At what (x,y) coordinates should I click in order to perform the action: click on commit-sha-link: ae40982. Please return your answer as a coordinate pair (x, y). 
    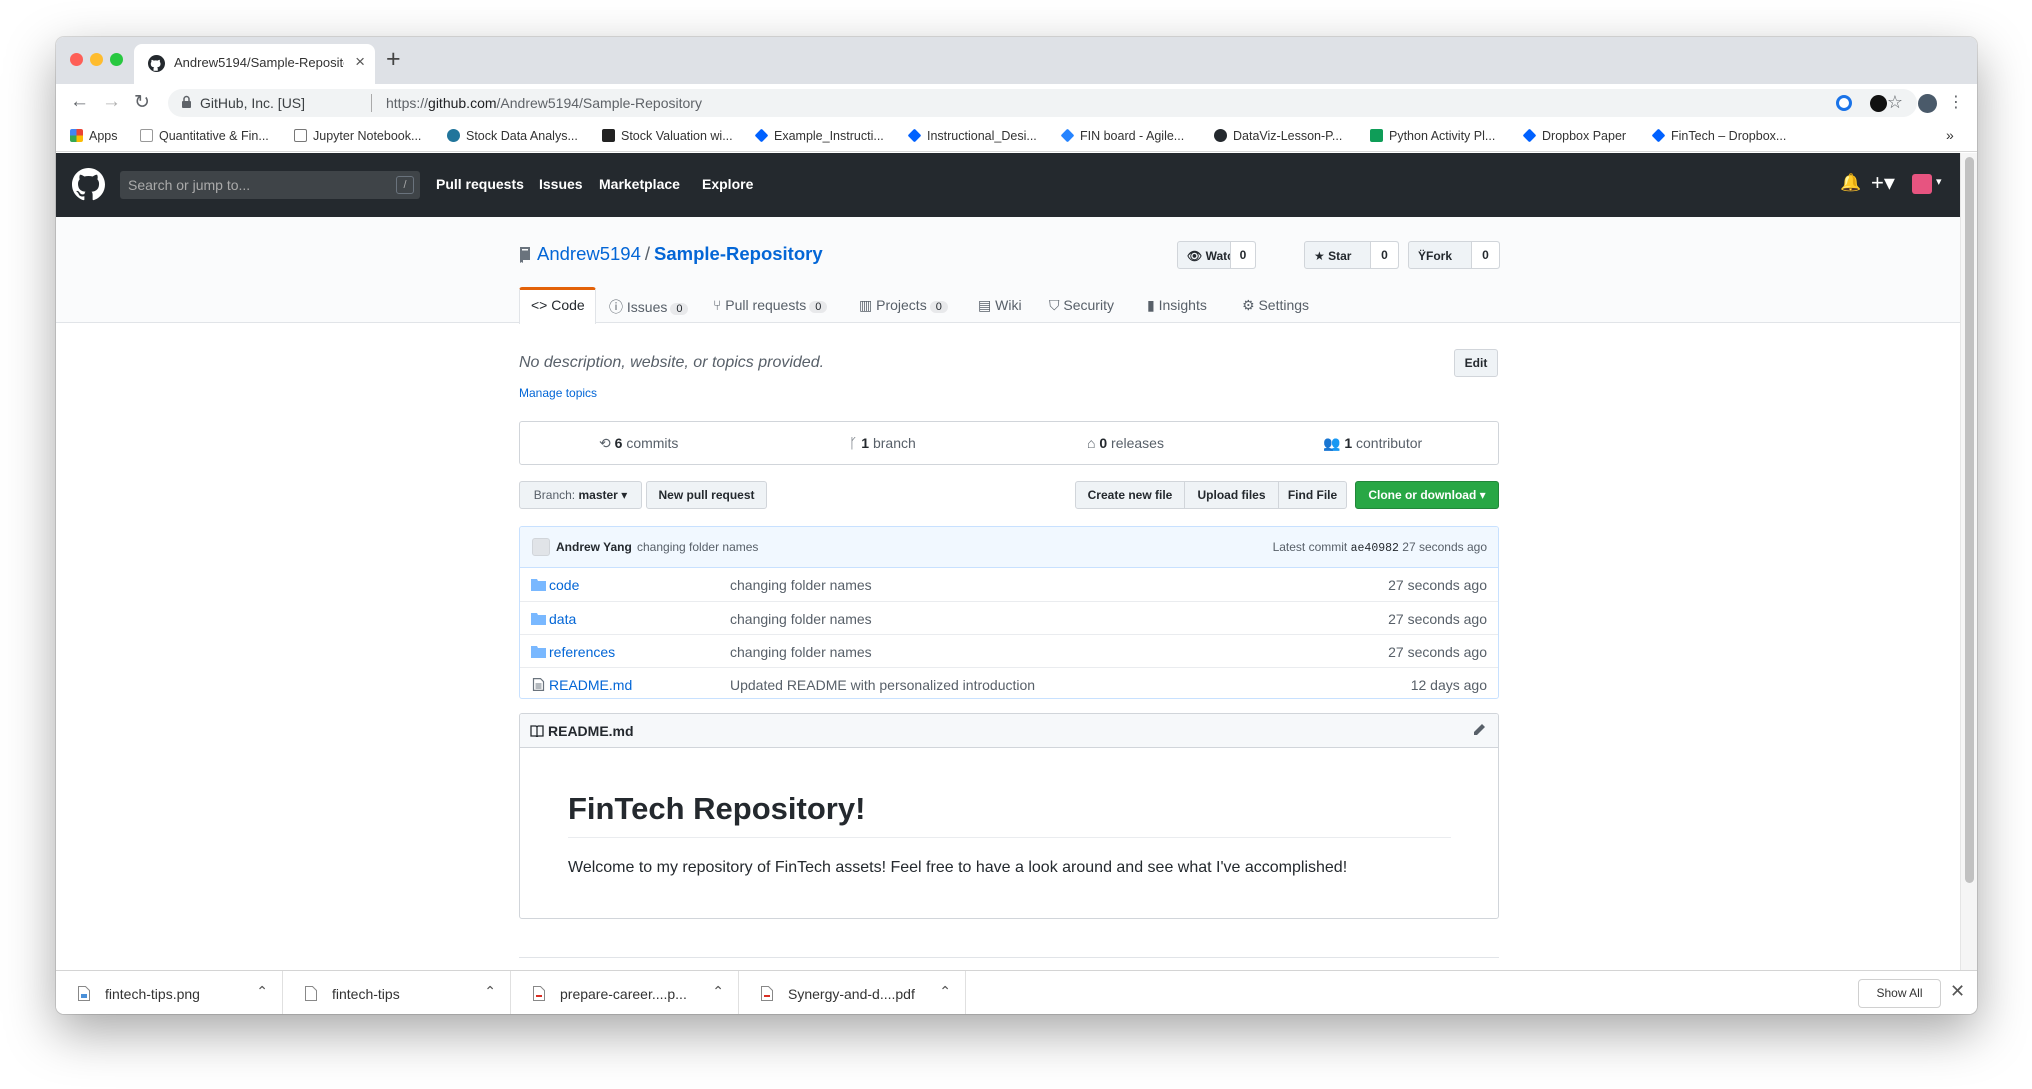
    Looking at the image, I should click on (1375, 548).